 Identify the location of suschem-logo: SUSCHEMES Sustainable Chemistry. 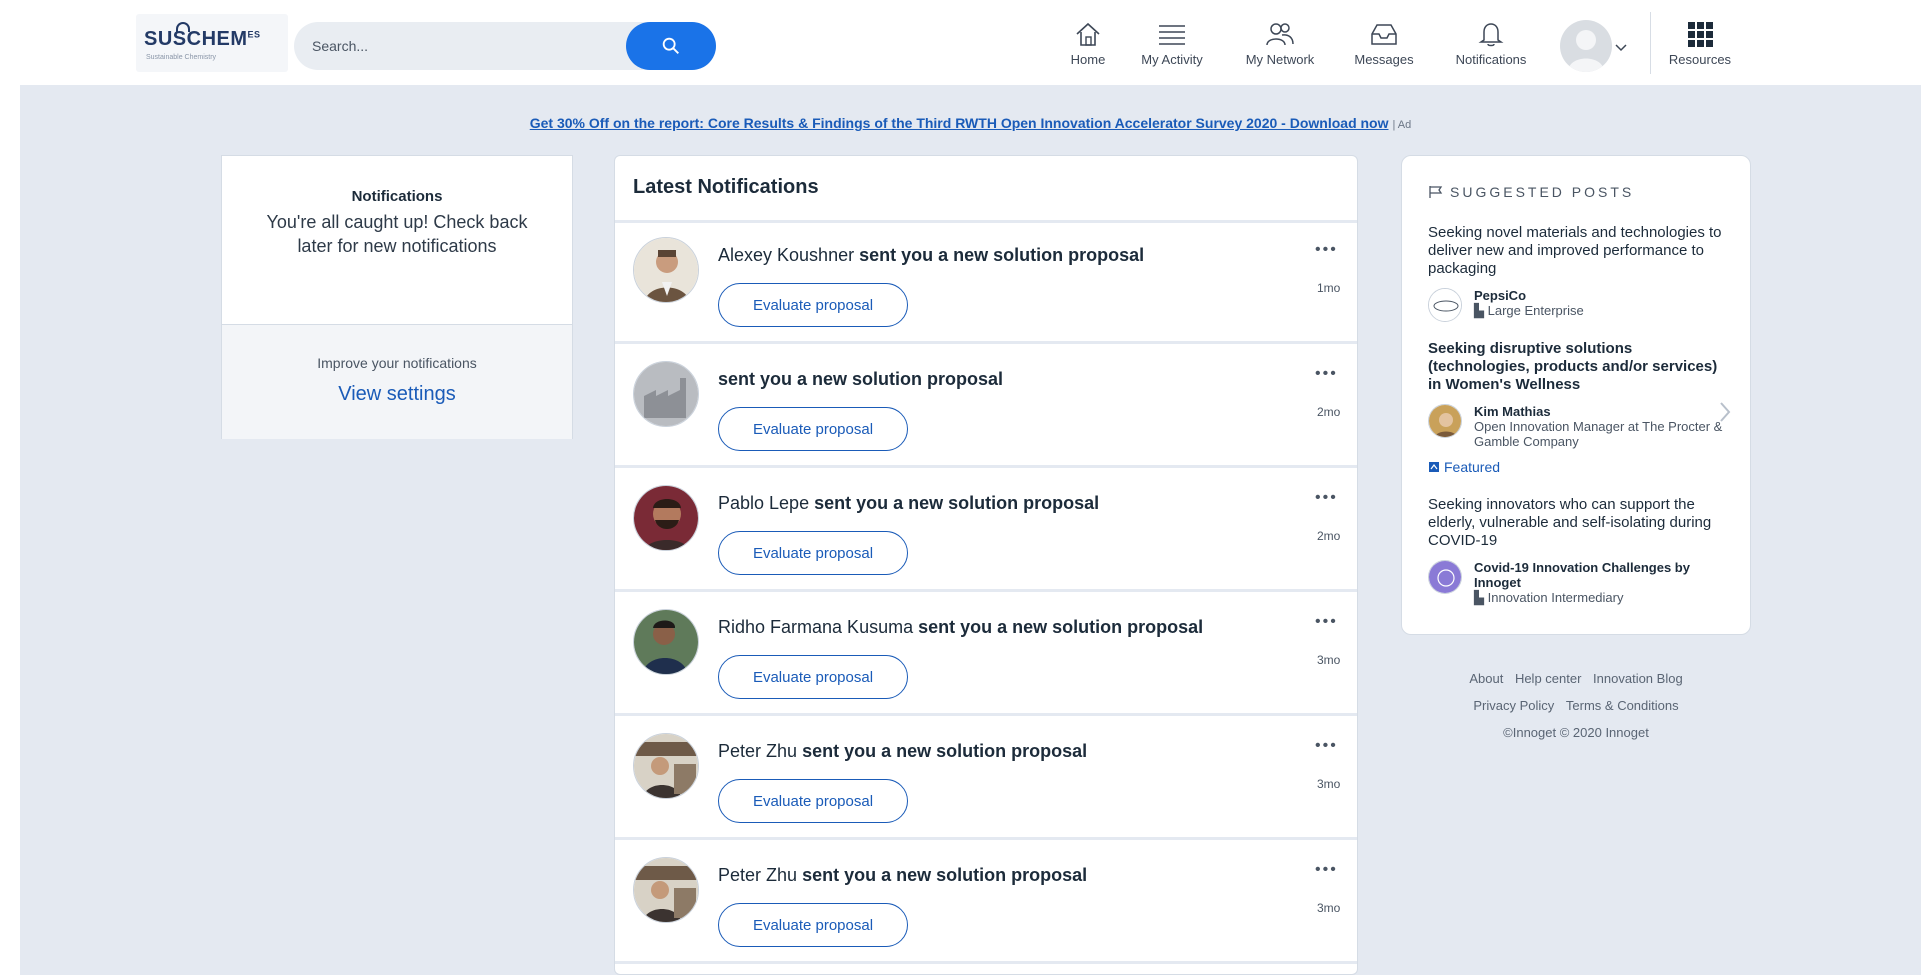
(212, 43).